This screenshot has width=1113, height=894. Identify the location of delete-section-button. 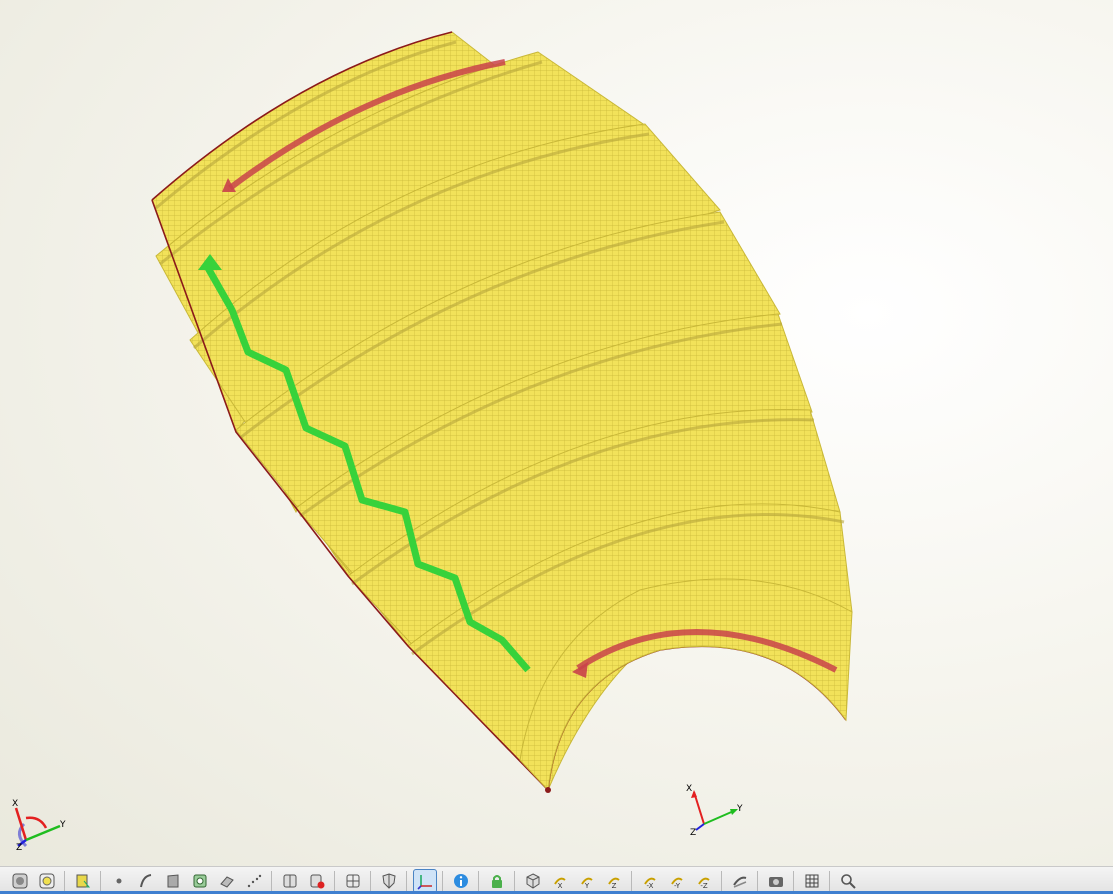
(317, 881).